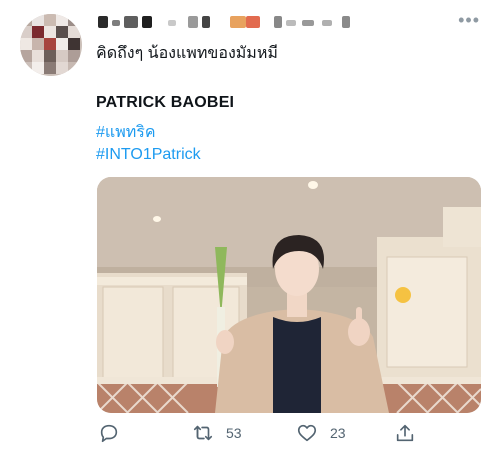 The image size is (500, 457). What do you see at coordinates (338, 433) in the screenshot?
I see `like-count: 23` at bounding box center [338, 433].